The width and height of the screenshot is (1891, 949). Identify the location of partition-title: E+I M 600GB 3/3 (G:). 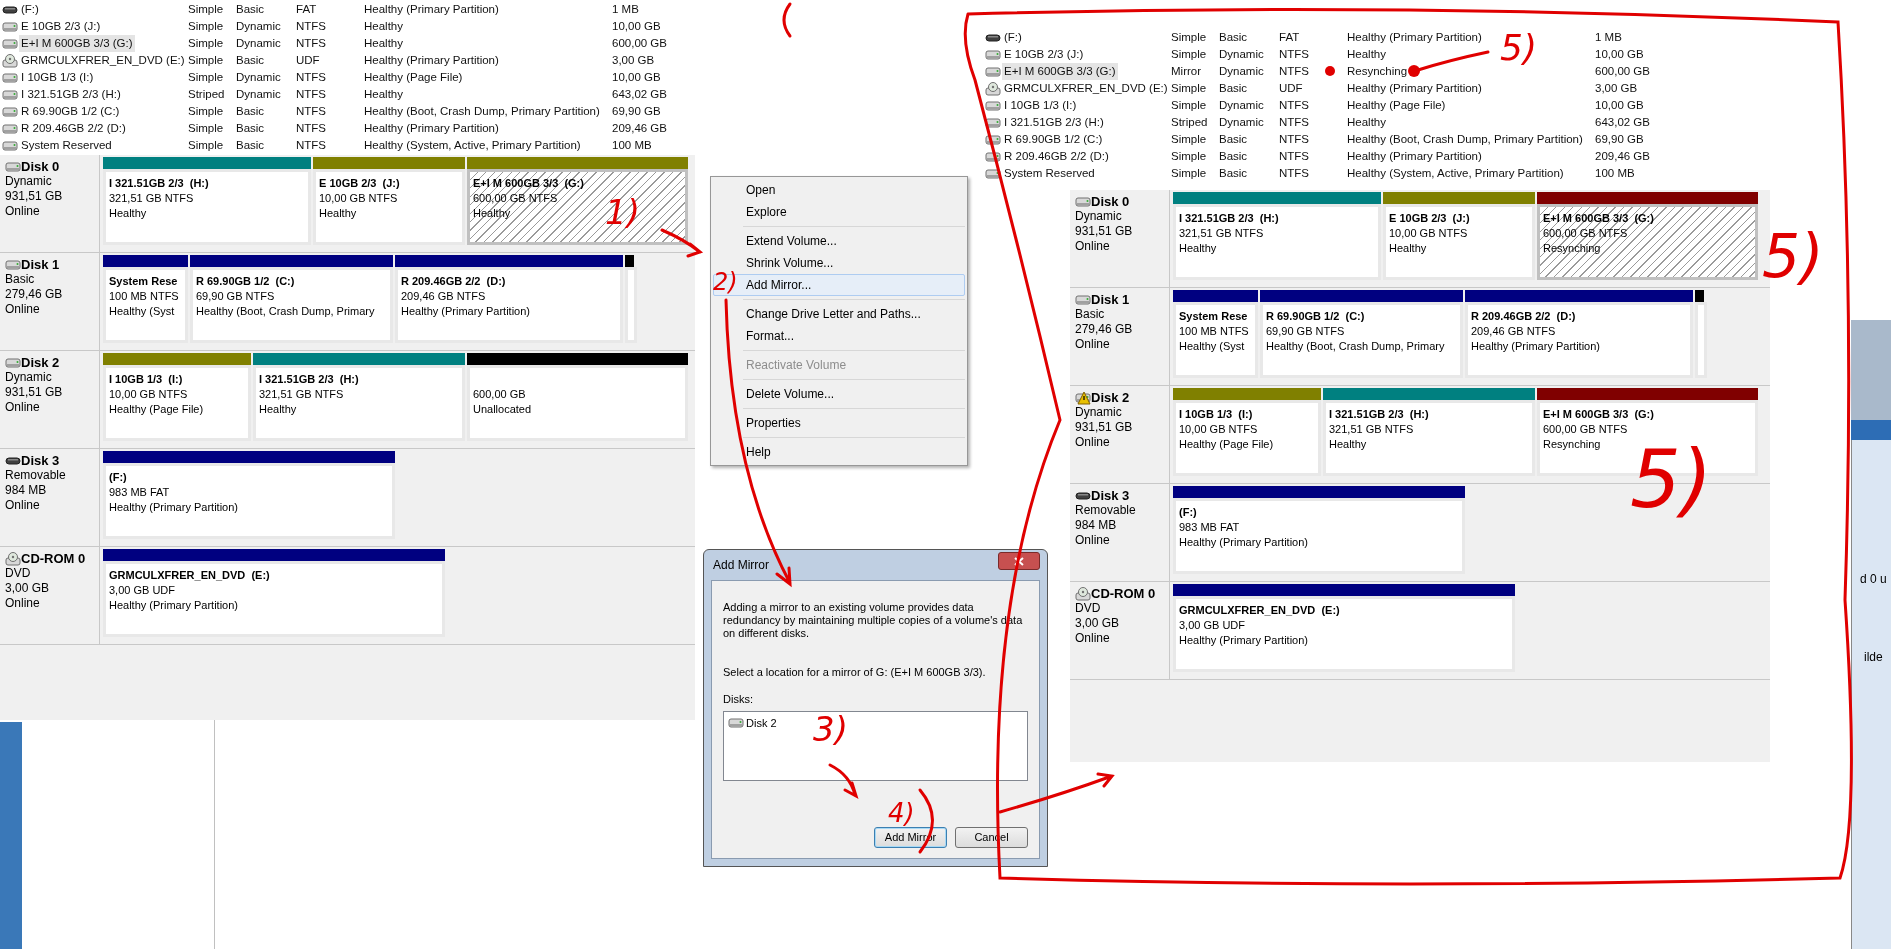
(529, 183).